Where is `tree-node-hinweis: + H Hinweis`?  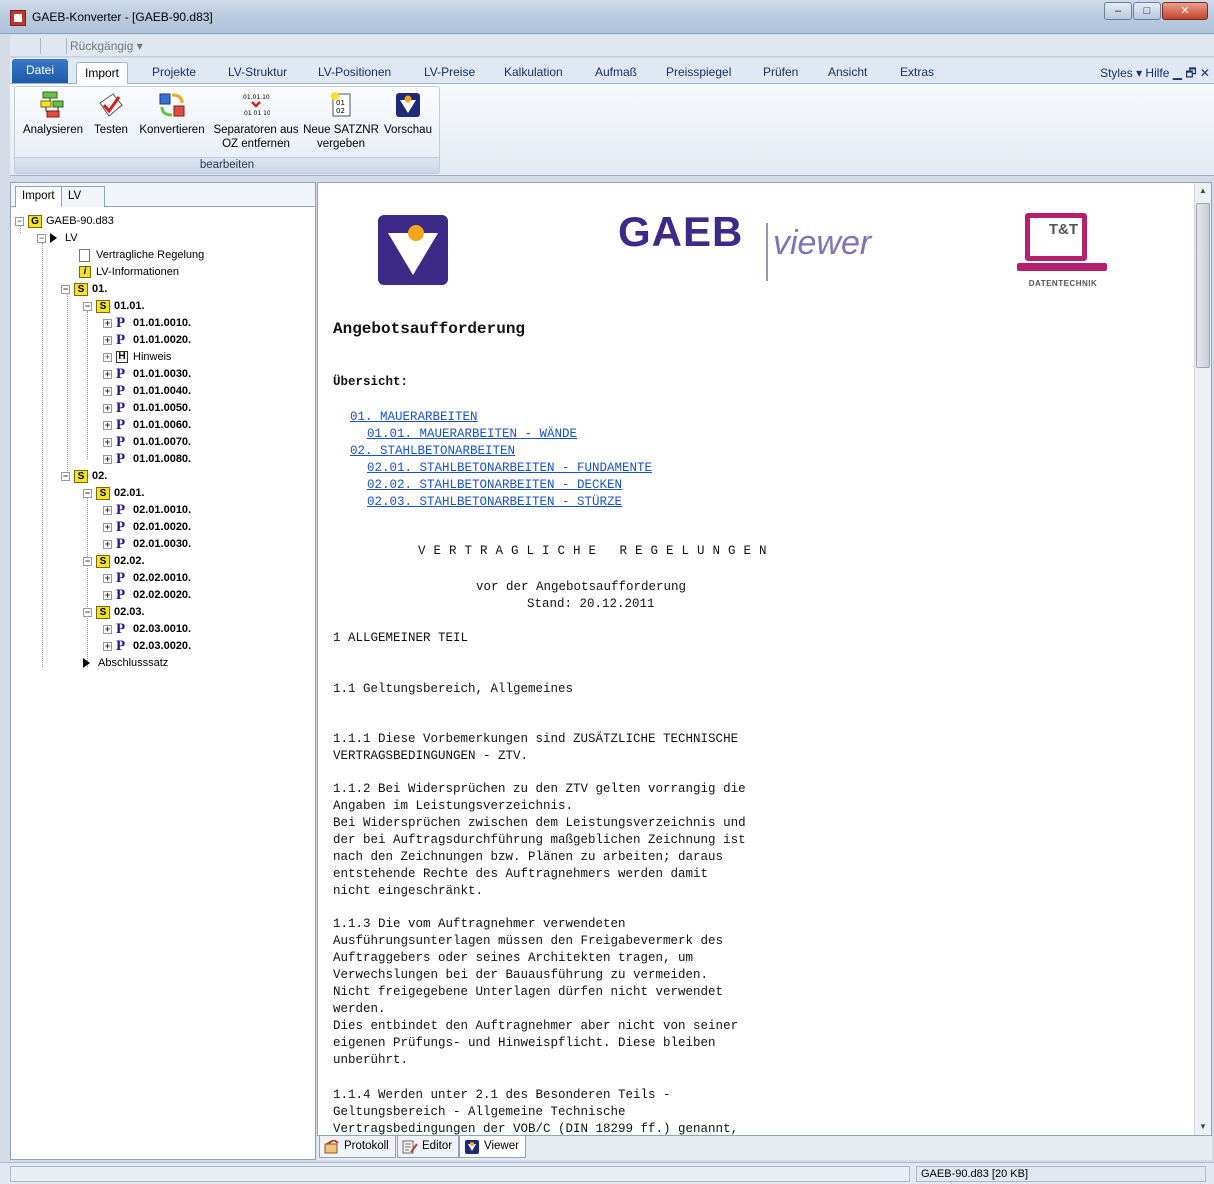
tree-node-hinweis: + H Hinweis is located at coordinates (137, 357).